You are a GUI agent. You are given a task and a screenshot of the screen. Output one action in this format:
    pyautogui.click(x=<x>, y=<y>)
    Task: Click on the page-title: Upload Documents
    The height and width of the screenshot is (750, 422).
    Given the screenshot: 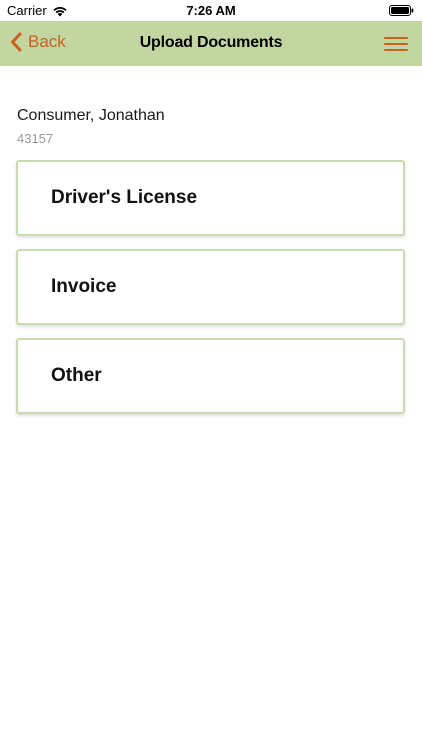 What is the action you would take?
    pyautogui.click(x=211, y=42)
    